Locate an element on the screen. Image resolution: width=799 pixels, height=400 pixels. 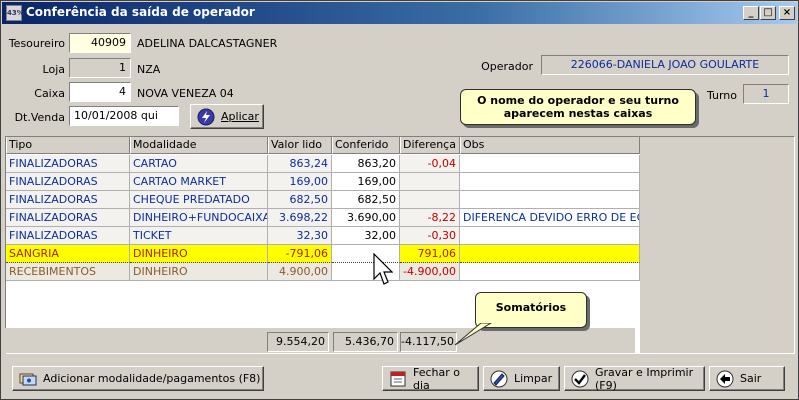
calendar-icon is located at coordinates (398, 378).